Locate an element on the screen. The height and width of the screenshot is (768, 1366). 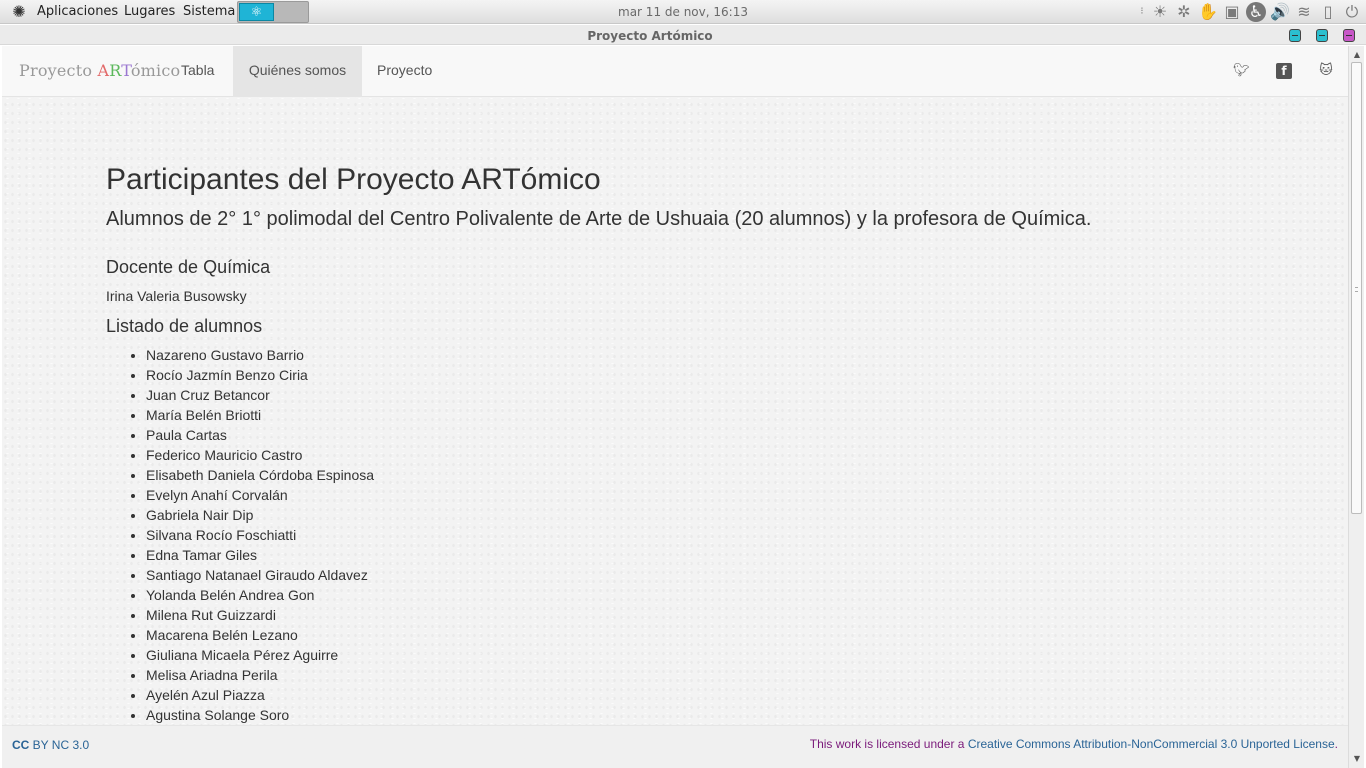
window-titlebar: Proyecto Artómico is located at coordinates (683, 35).